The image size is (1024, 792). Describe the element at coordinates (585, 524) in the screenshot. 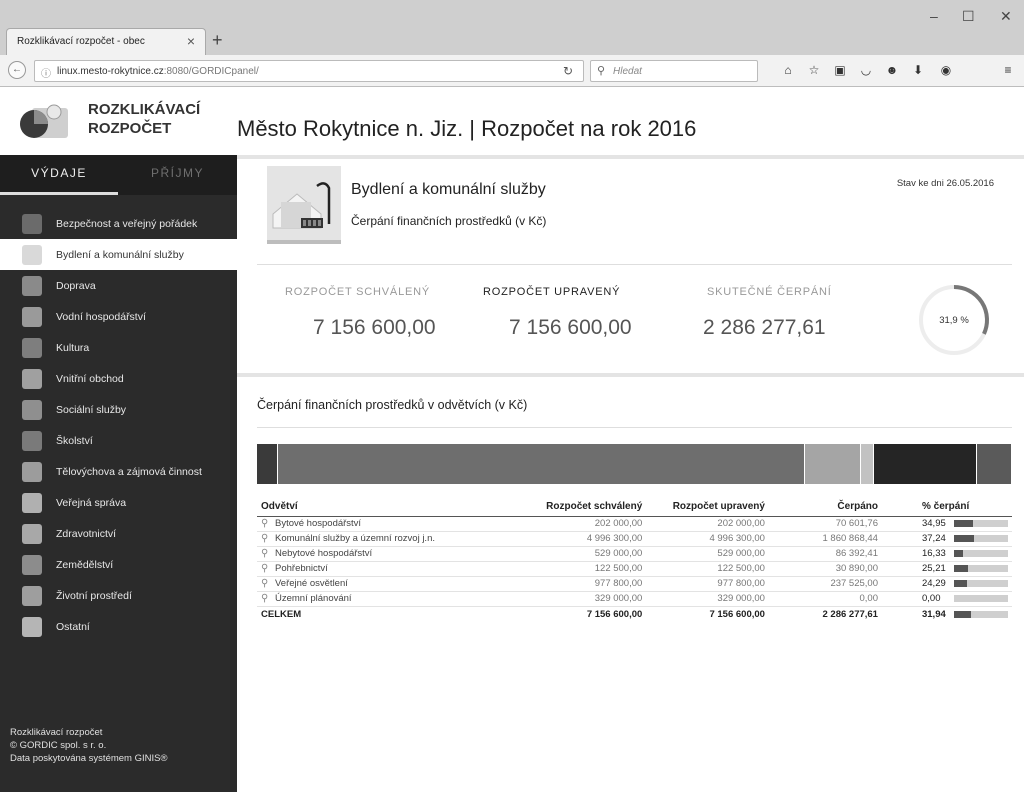

I see `cell-approved: 202 000,00` at that location.